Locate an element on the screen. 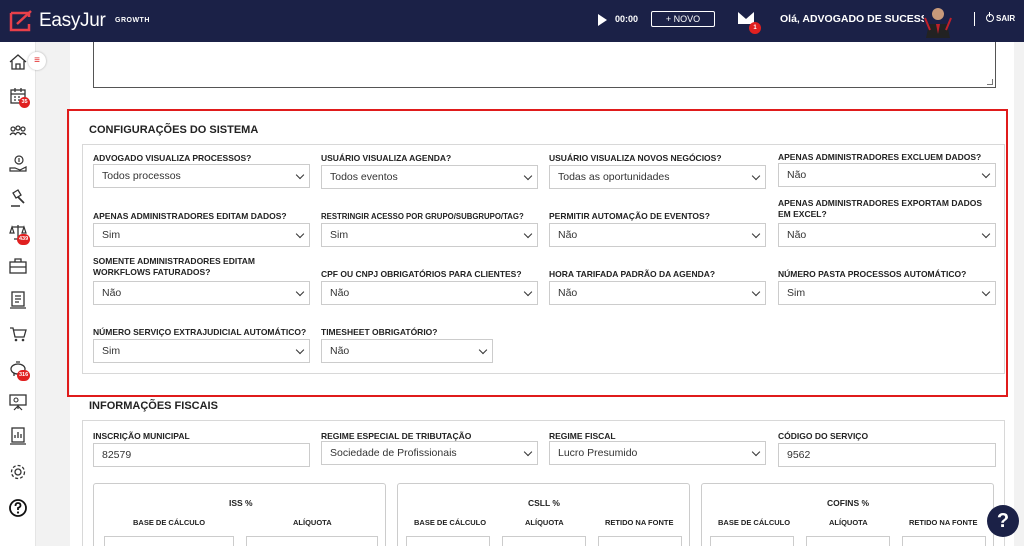 This screenshot has height=546, width=1024. select-value: Todas as oportunidades is located at coordinates (614, 177).